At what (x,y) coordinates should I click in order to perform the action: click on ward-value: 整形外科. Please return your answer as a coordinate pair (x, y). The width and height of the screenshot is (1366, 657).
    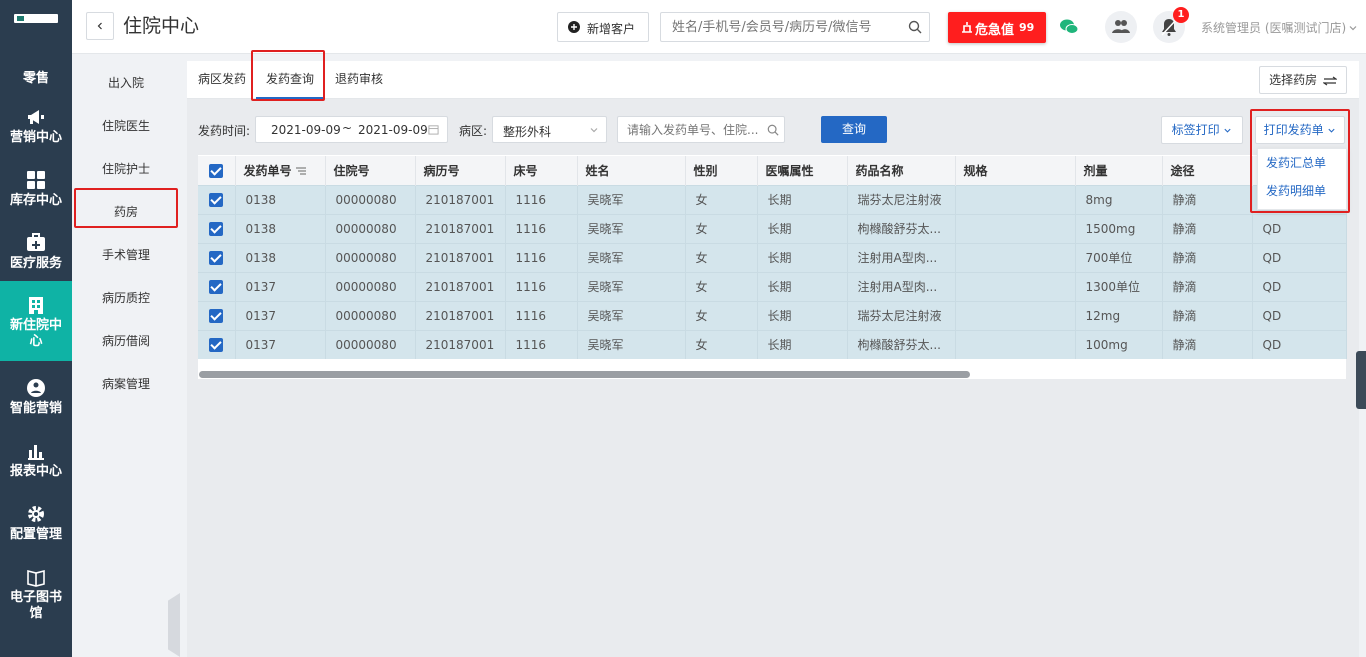
    Looking at the image, I should click on (527, 132).